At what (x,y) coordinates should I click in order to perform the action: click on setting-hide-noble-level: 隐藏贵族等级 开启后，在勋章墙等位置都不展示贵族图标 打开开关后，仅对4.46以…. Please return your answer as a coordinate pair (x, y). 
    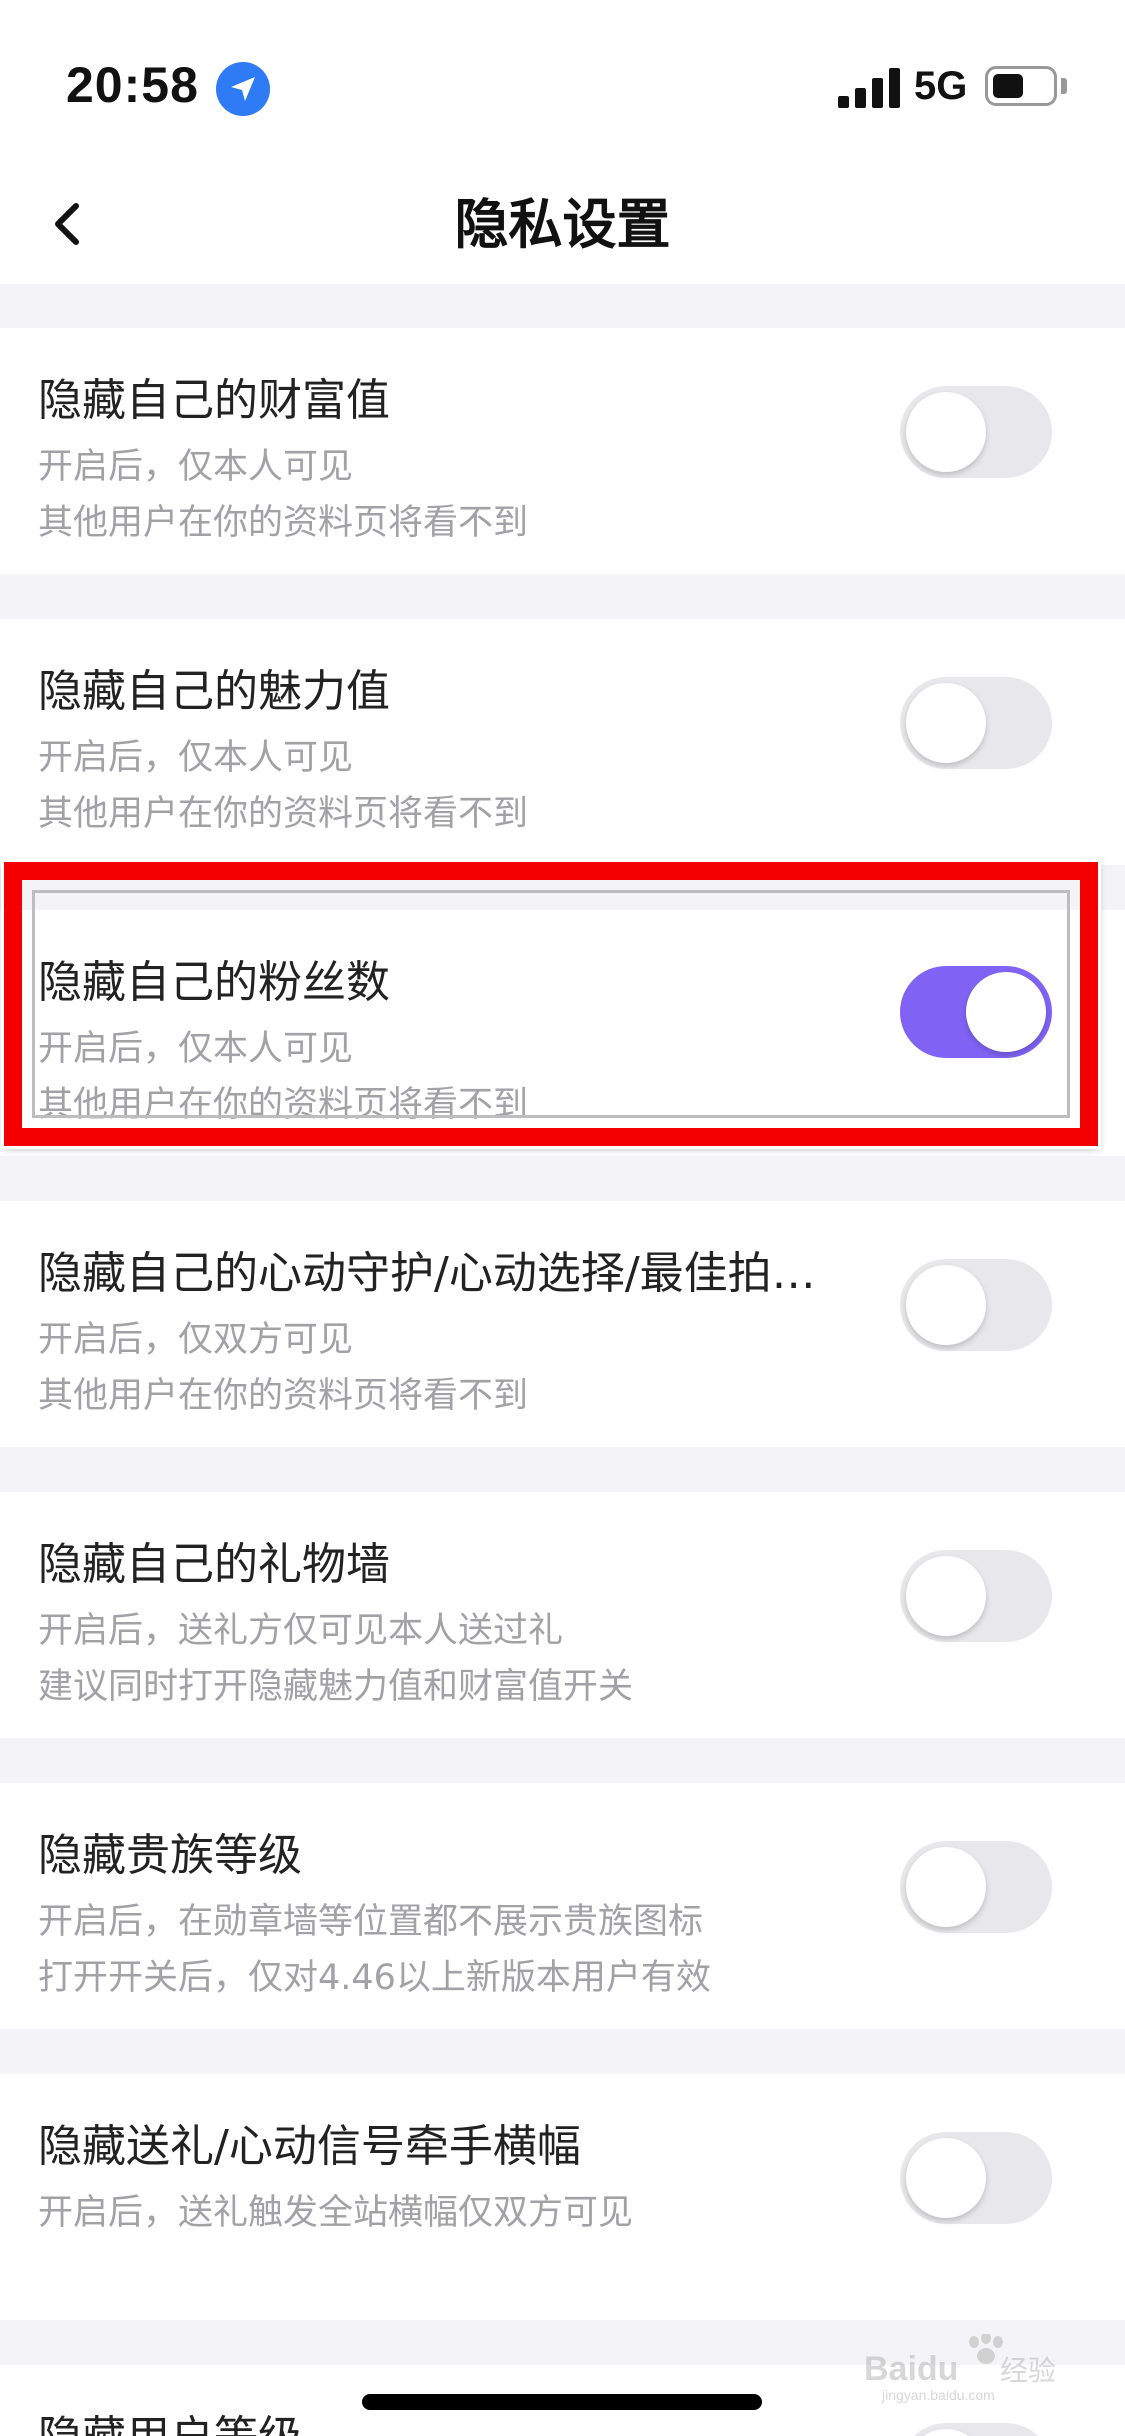
    Looking at the image, I should click on (562, 1906).